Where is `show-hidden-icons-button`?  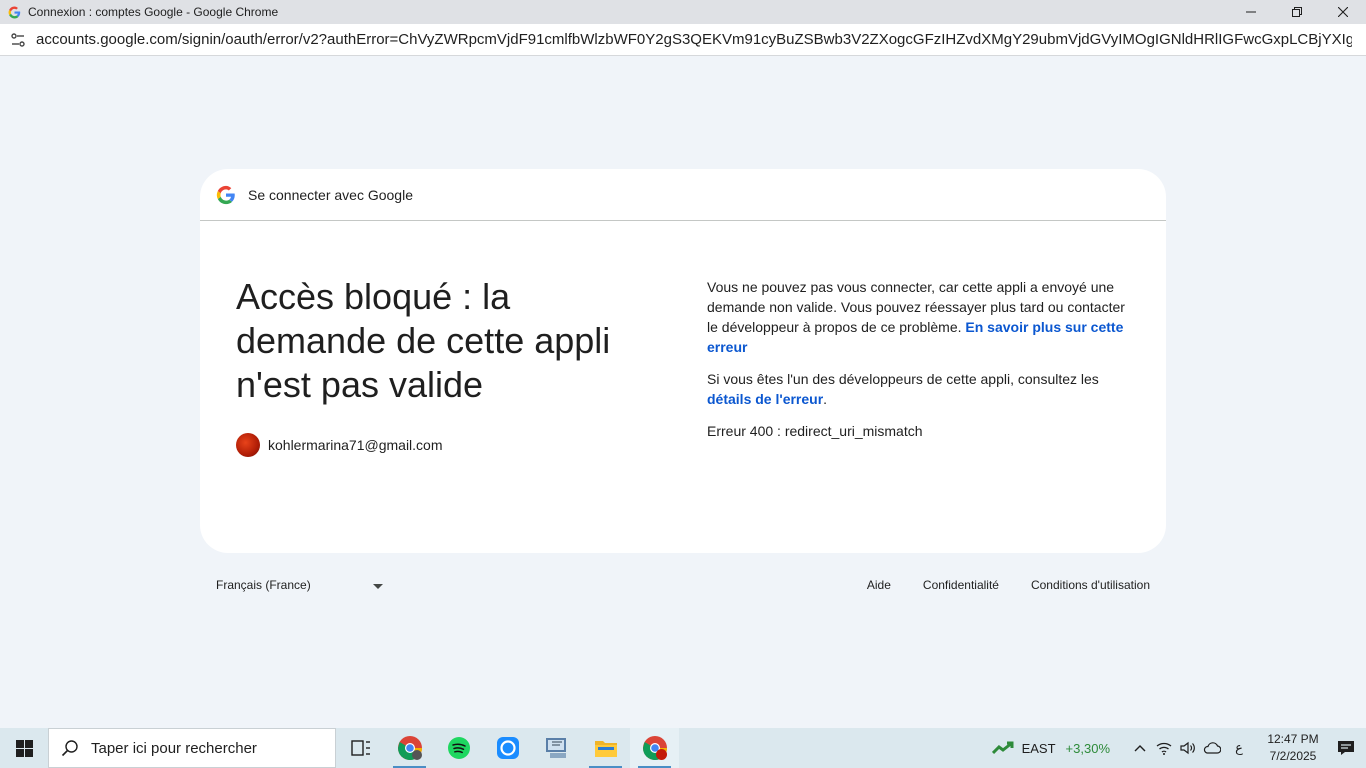
show-hidden-icons-button is located at coordinates (1140, 748).